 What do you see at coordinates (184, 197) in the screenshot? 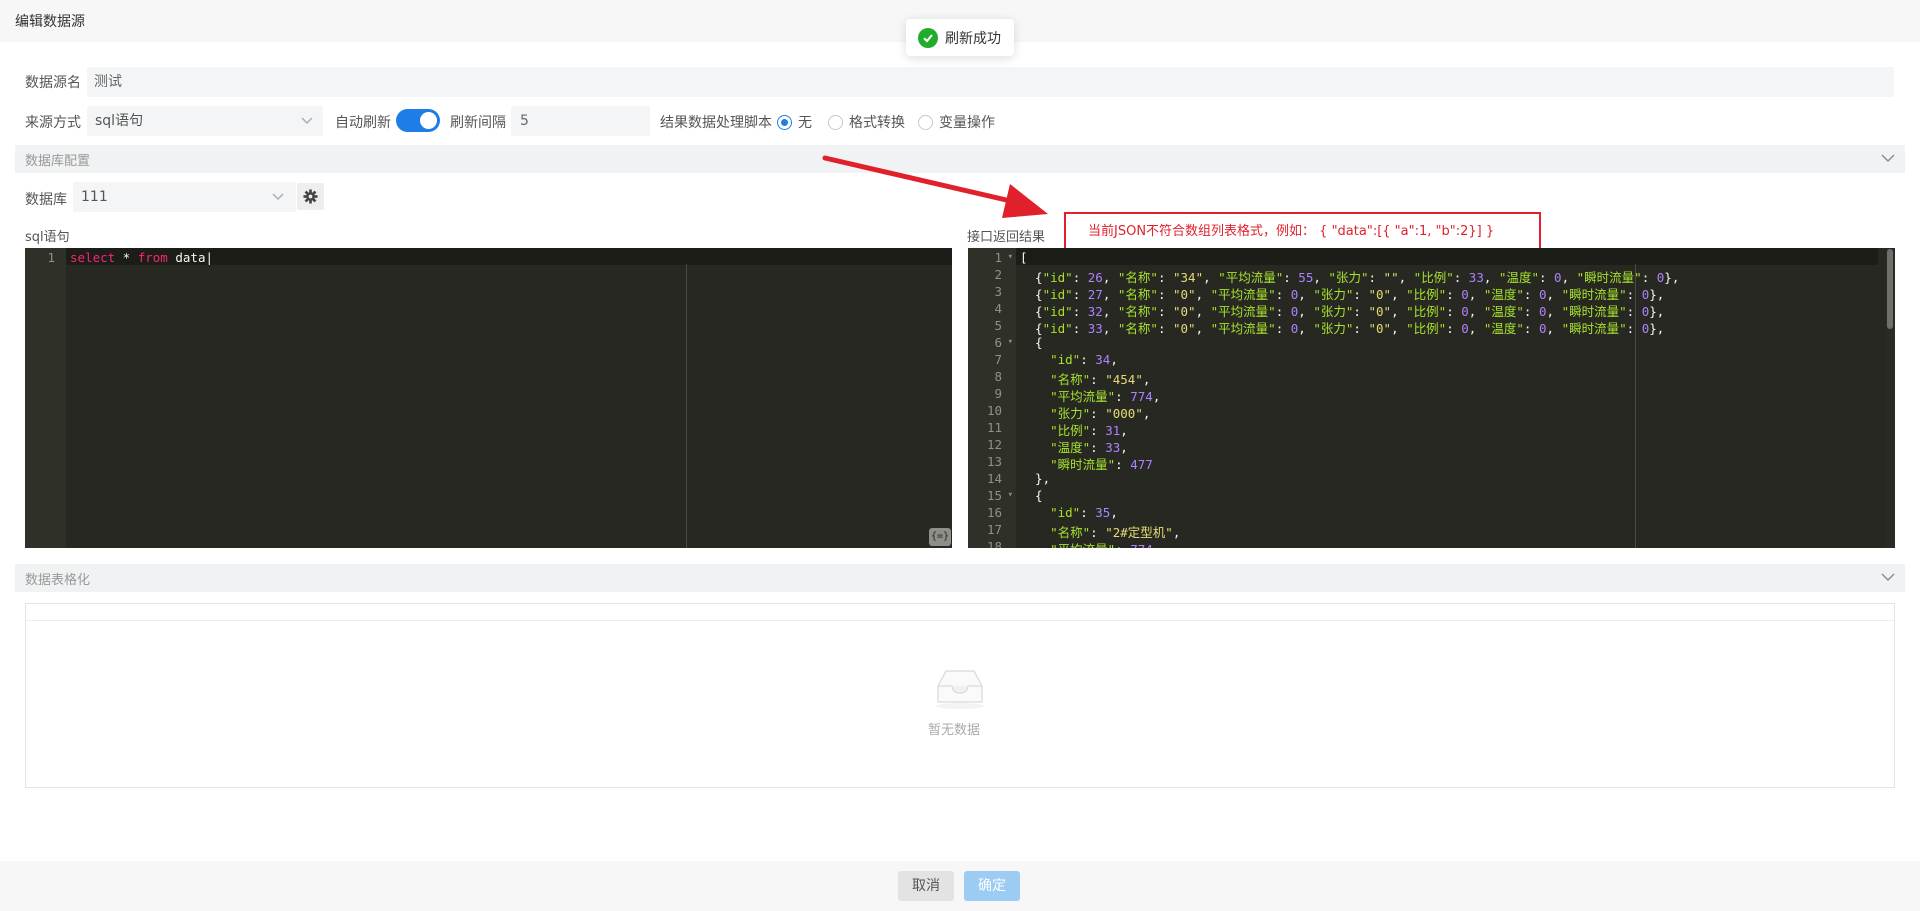
I see `db-select: 111` at bounding box center [184, 197].